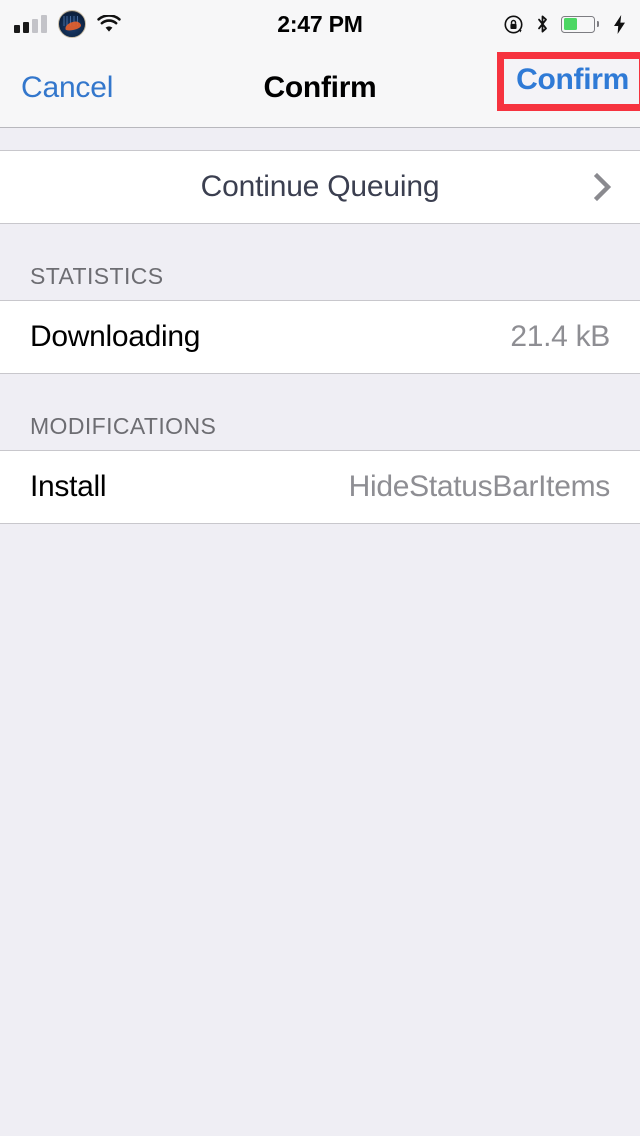  What do you see at coordinates (513, 24) in the screenshot?
I see `rotation-lock-icon` at bounding box center [513, 24].